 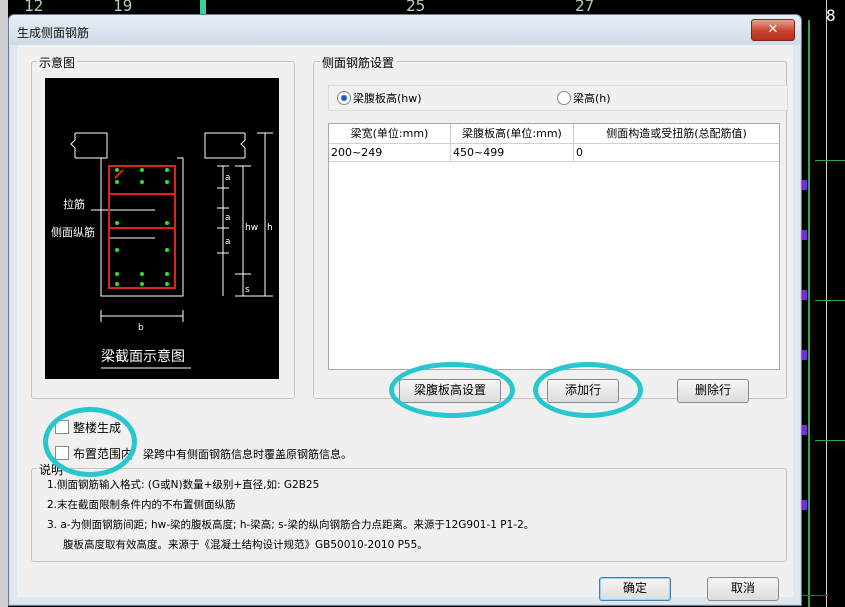 I want to click on diagram-caption: 梁截面示意图, so click(x=143, y=356).